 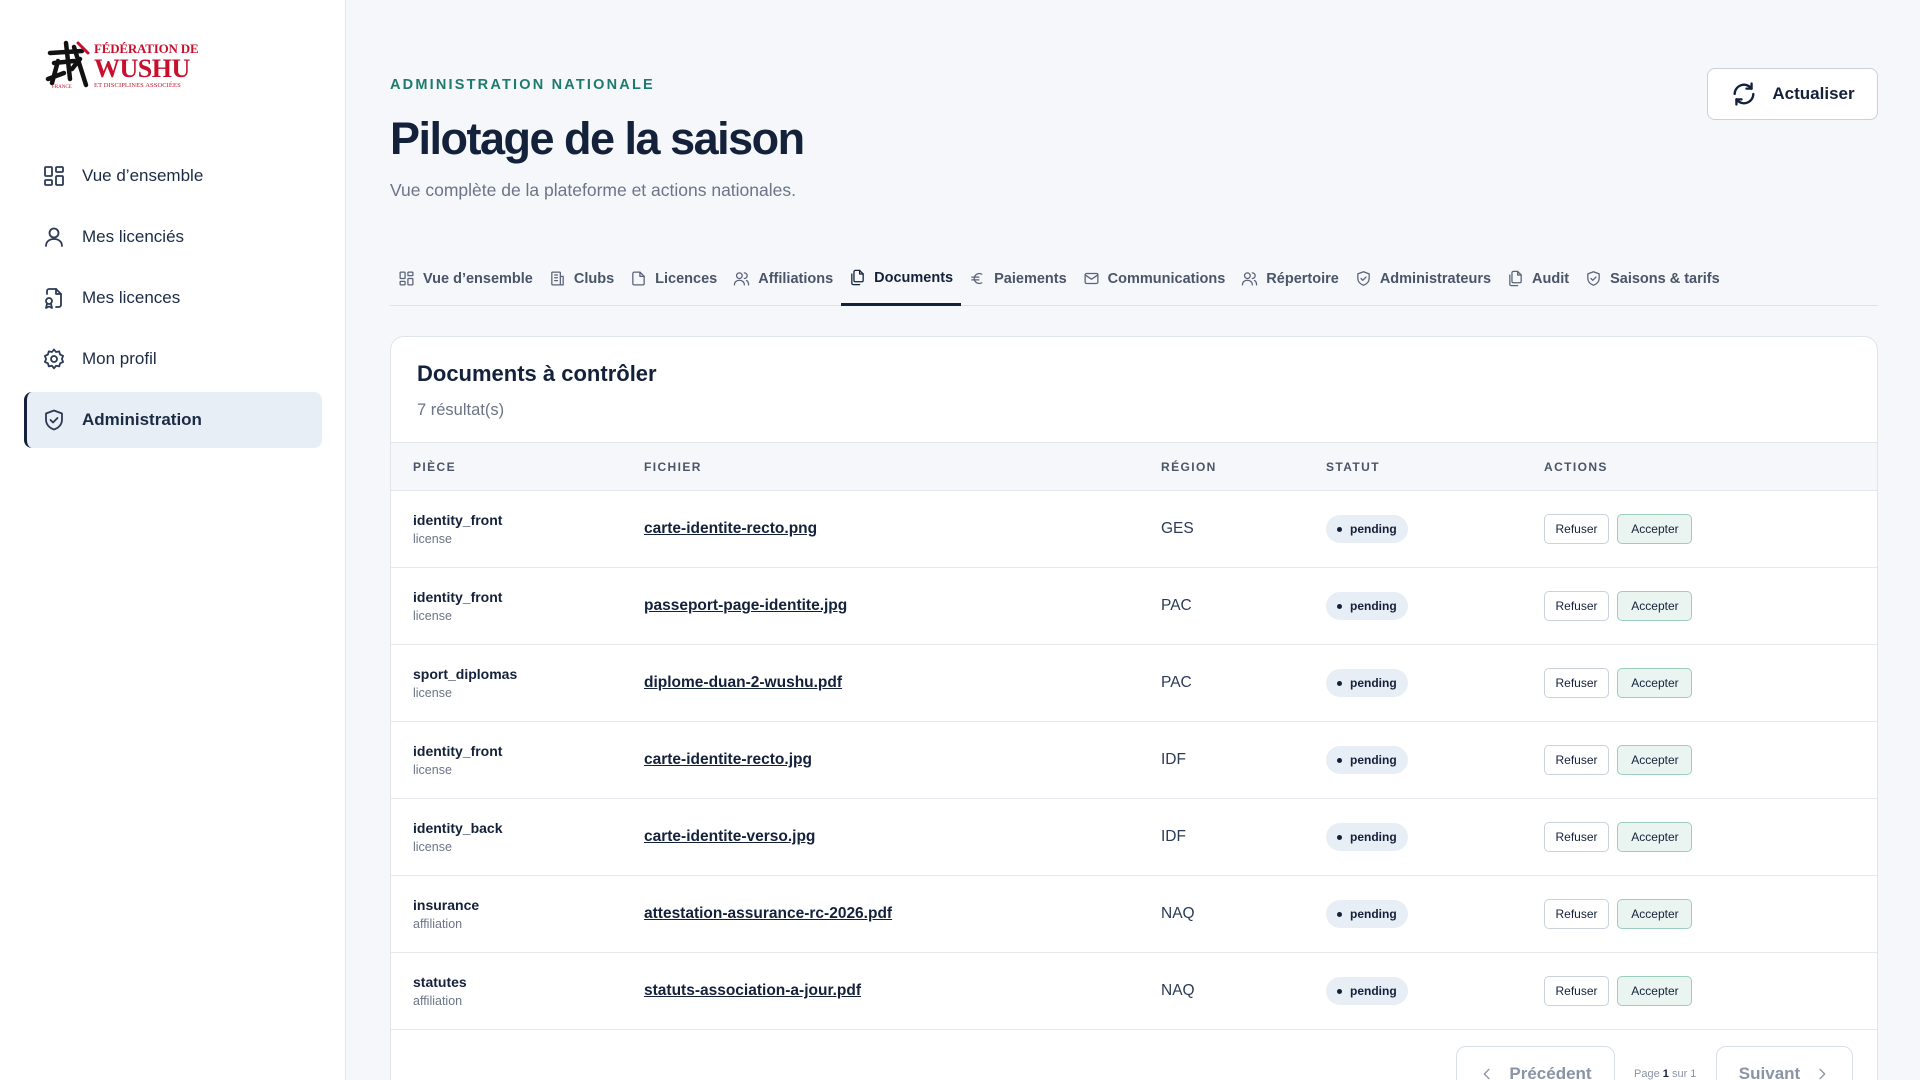 What do you see at coordinates (902, 991) in the screenshot?
I see `file-cell: statuts-association-a-jour.pdf` at bounding box center [902, 991].